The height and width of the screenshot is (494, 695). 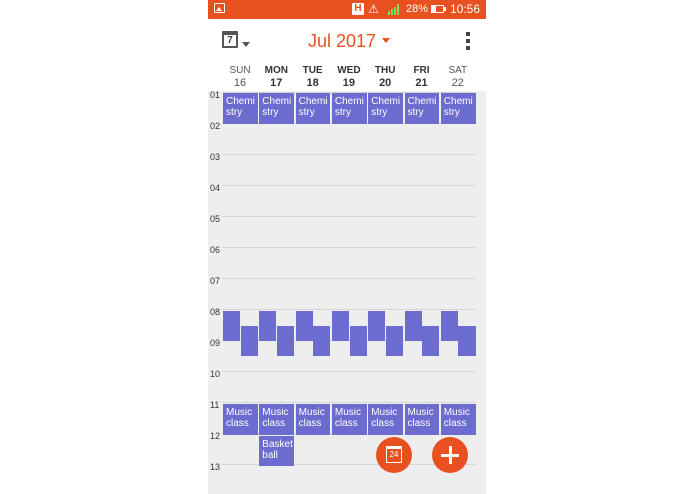 I want to click on day-header-wed: WED 19, so click(x=349, y=76).